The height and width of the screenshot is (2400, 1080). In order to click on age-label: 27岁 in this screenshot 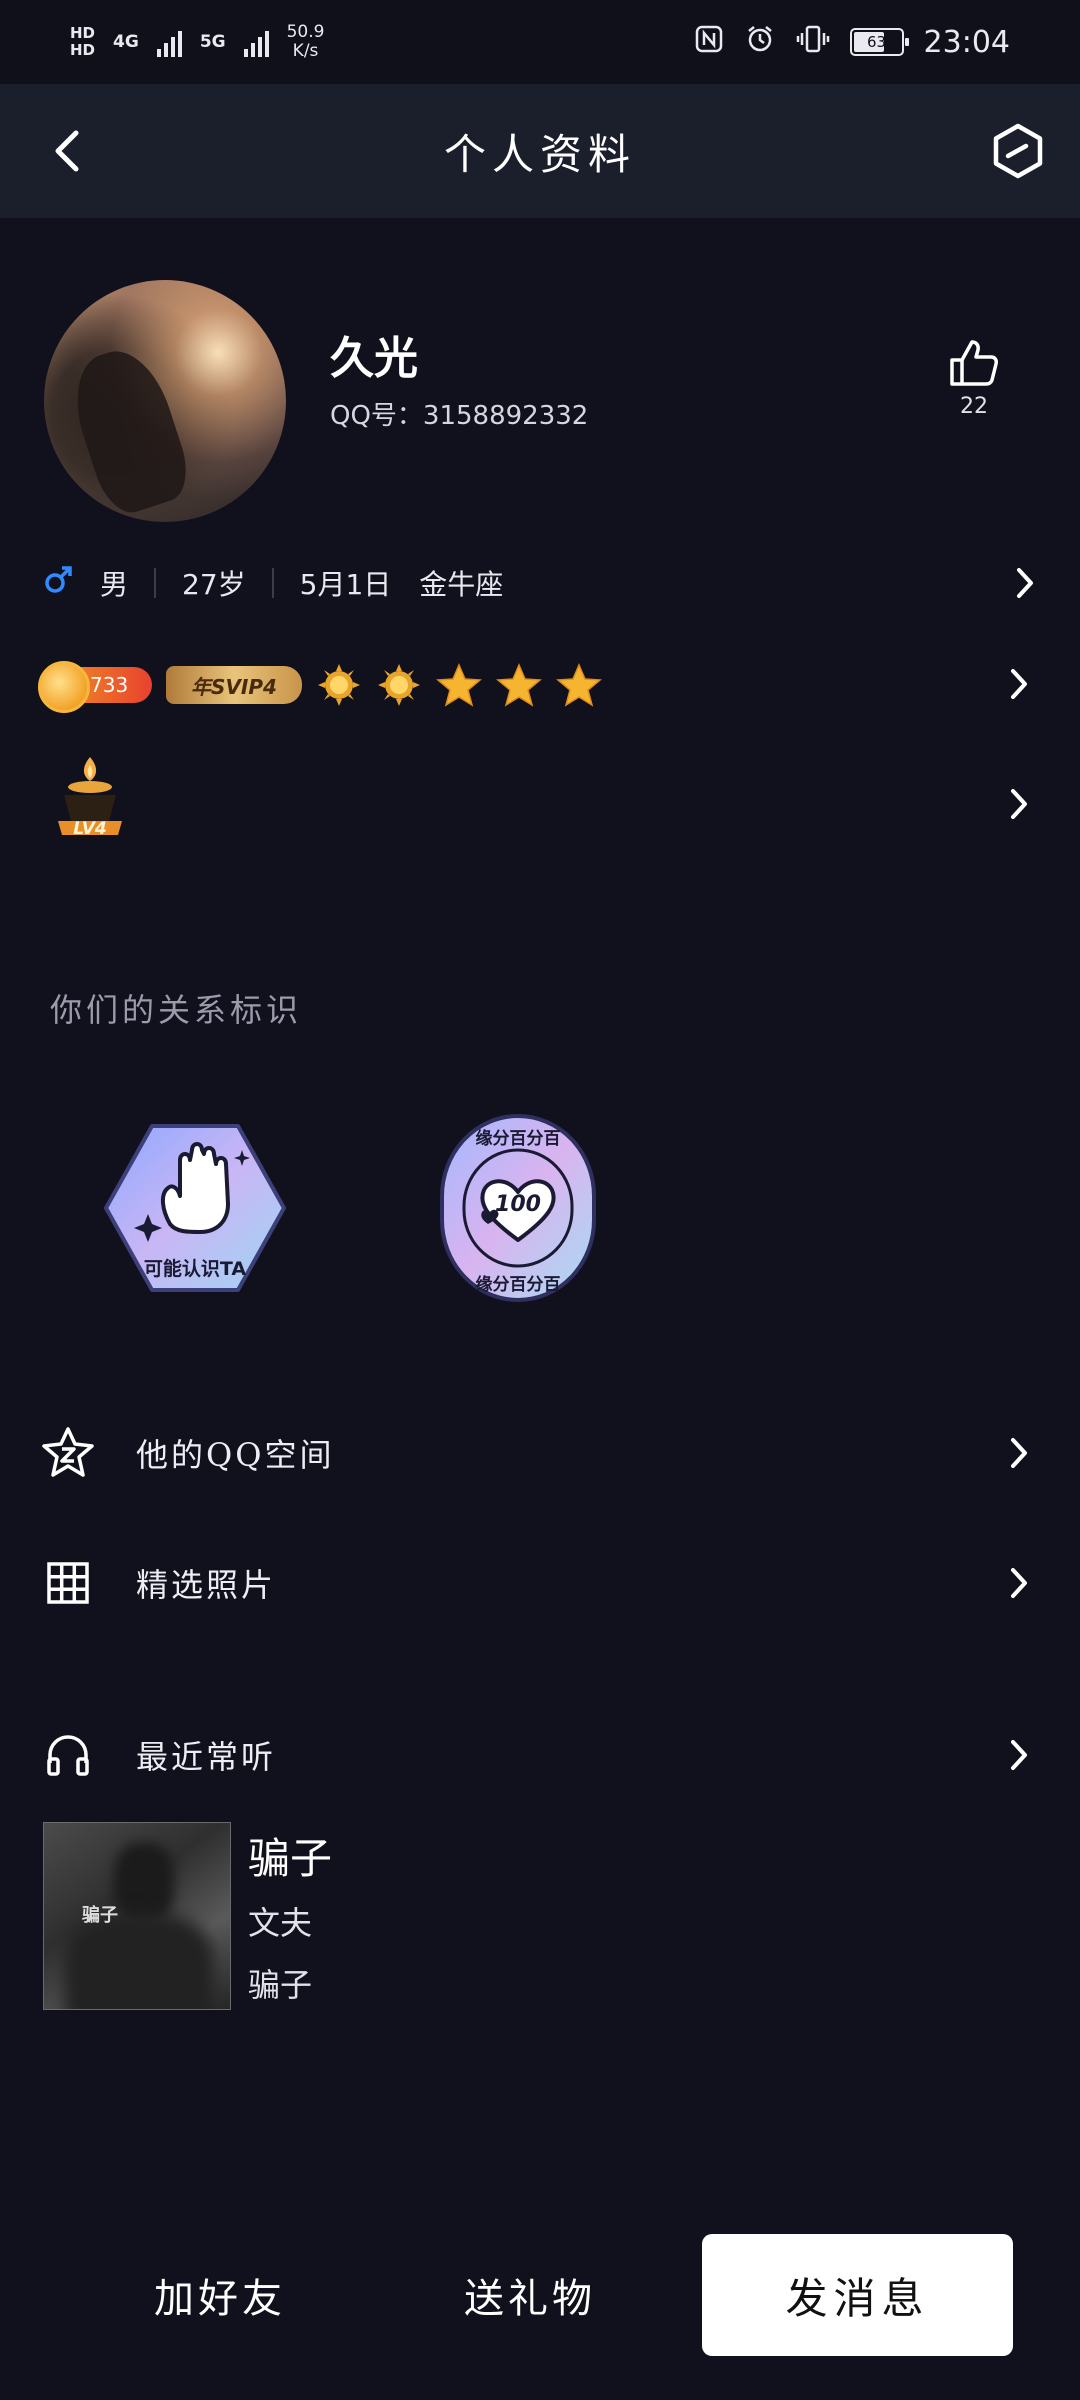, I will do `click(214, 584)`.